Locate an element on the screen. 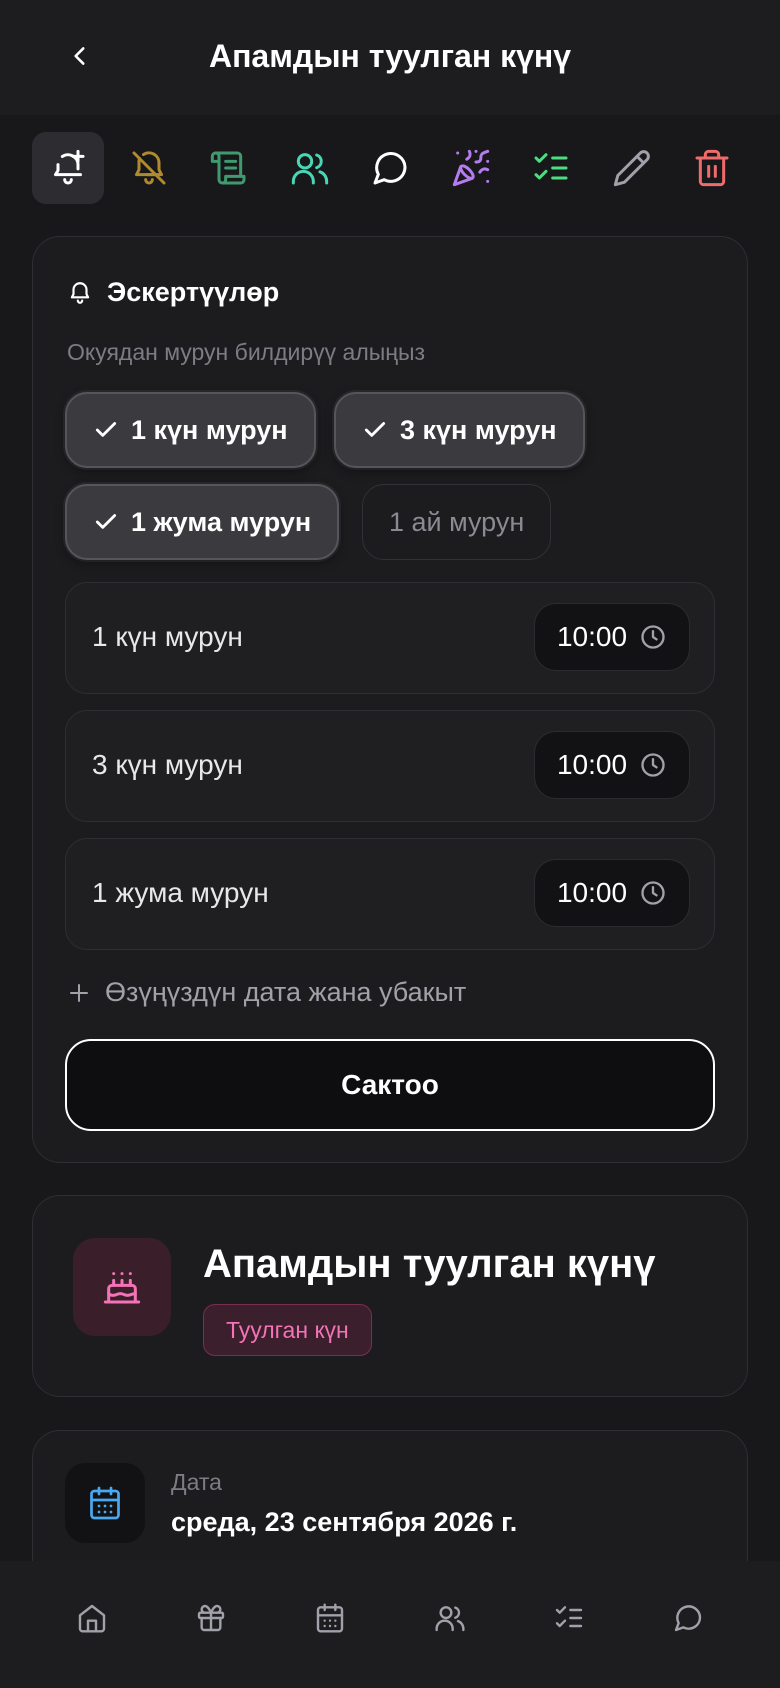 The width and height of the screenshot is (780, 1688). event-toolbar is located at coordinates (390, 168).